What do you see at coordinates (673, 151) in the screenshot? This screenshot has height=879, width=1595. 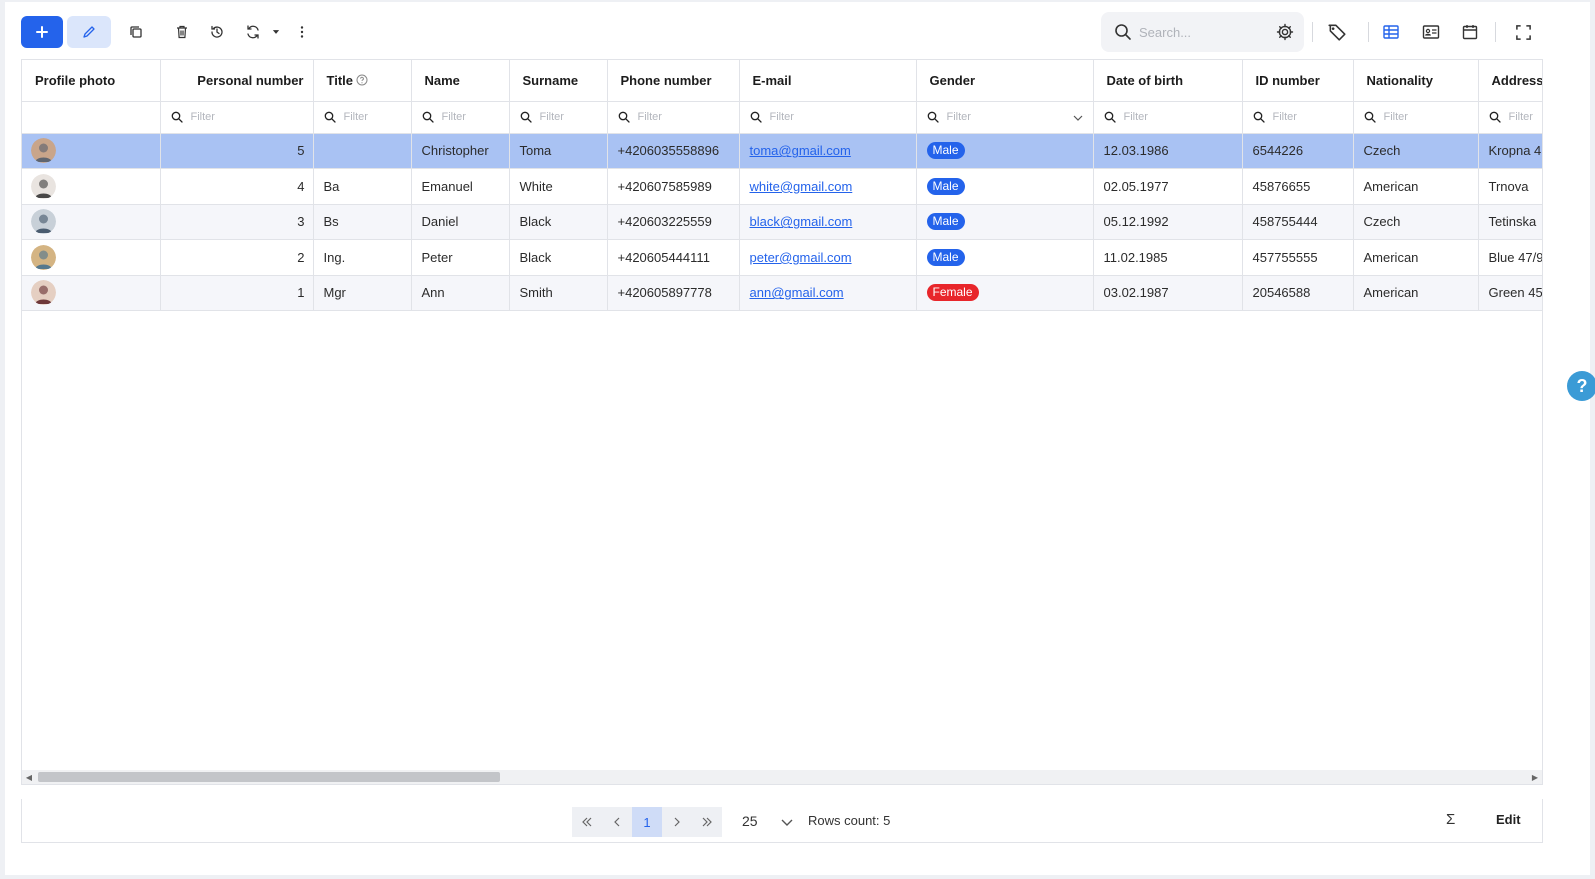 I see `cell-phone: +4206035558896` at bounding box center [673, 151].